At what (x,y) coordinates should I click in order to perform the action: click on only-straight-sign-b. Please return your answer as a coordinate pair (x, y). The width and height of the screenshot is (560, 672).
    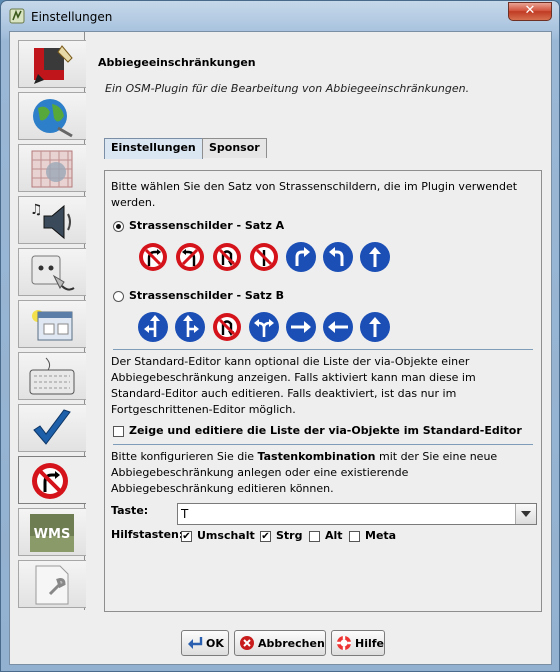
    Looking at the image, I should click on (375, 327).